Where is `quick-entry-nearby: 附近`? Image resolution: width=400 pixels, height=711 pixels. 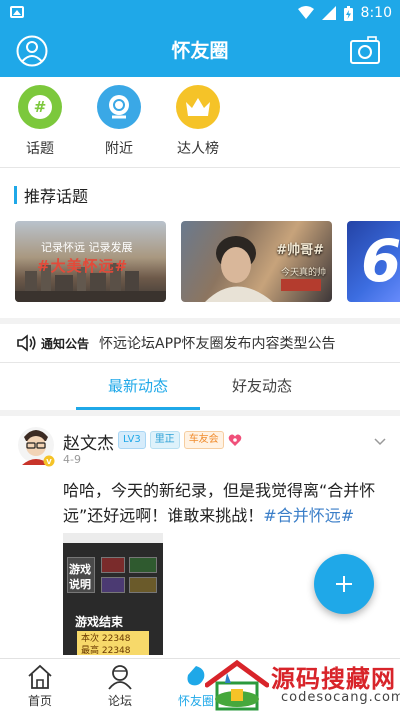
quick-entry-nearby: 附近 is located at coordinates (119, 121).